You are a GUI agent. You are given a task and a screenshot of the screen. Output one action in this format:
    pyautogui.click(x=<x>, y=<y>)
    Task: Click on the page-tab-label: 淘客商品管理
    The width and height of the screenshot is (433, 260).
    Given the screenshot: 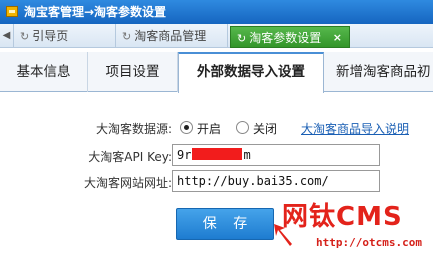 What is the action you would take?
    pyautogui.click(x=170, y=36)
    